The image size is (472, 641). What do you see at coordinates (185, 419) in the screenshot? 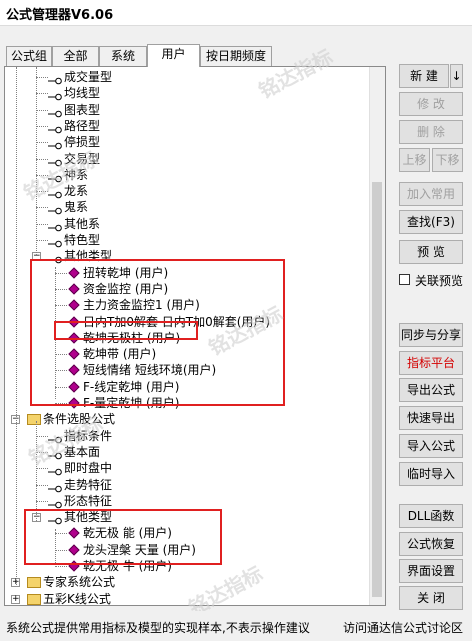
I see `tree-node: − 条件选股公式` at bounding box center [185, 419].